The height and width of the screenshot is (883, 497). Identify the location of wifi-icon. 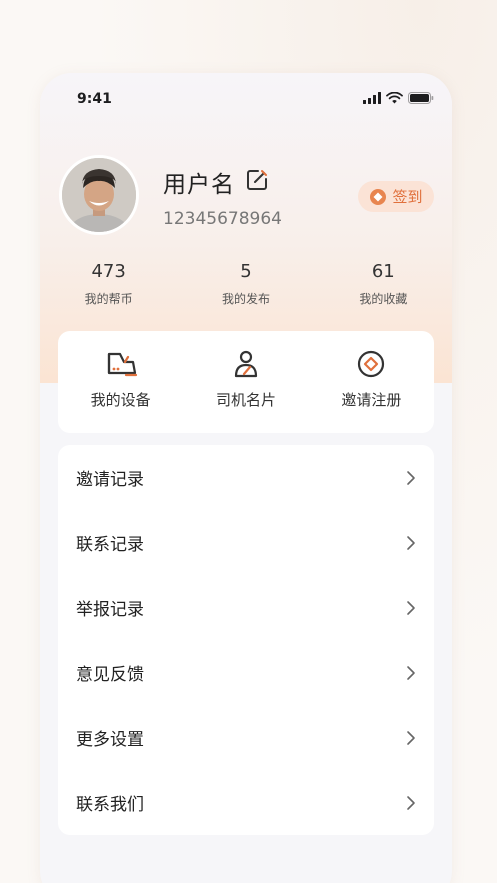
(394, 98).